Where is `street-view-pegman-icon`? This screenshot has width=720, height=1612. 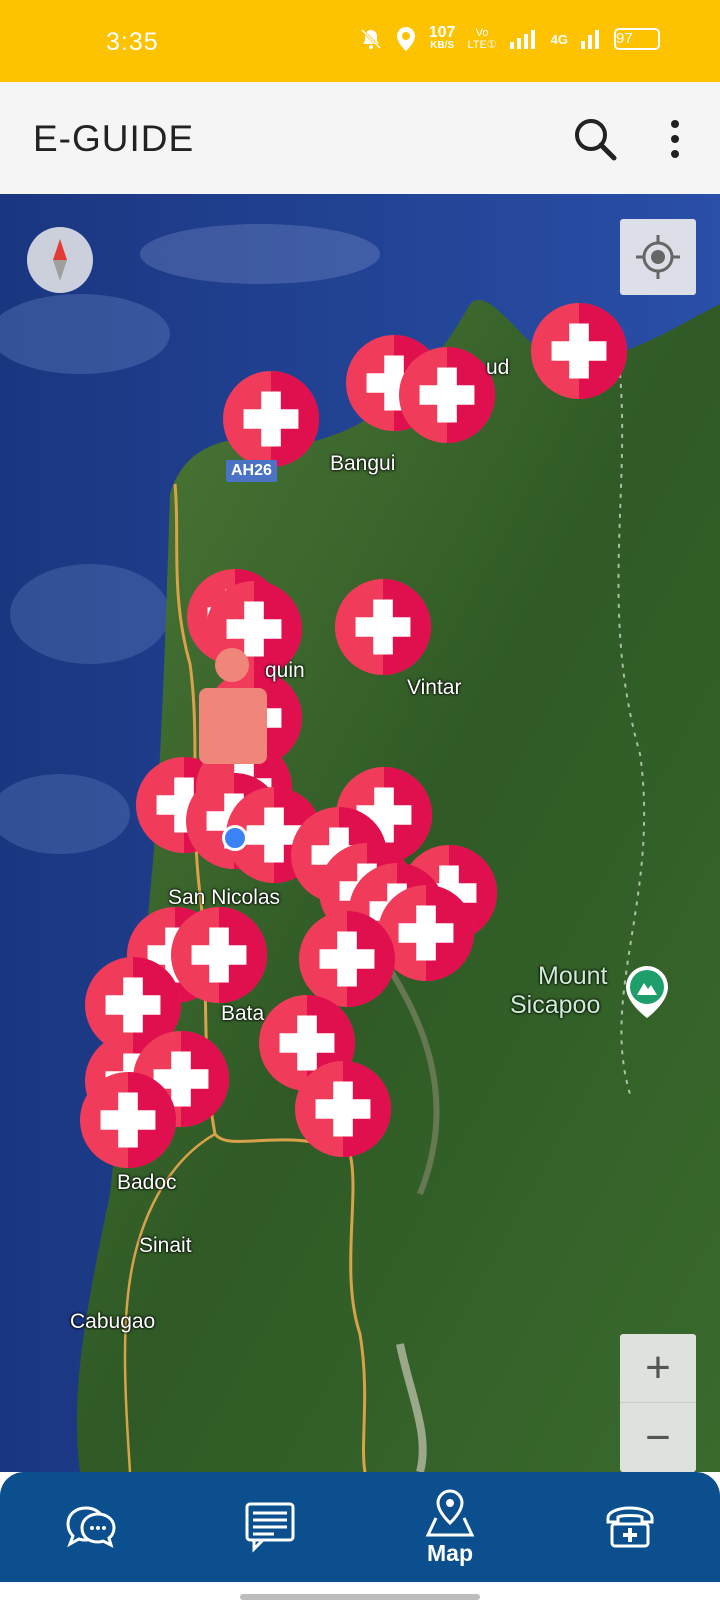 street-view-pegman-icon is located at coordinates (235, 711).